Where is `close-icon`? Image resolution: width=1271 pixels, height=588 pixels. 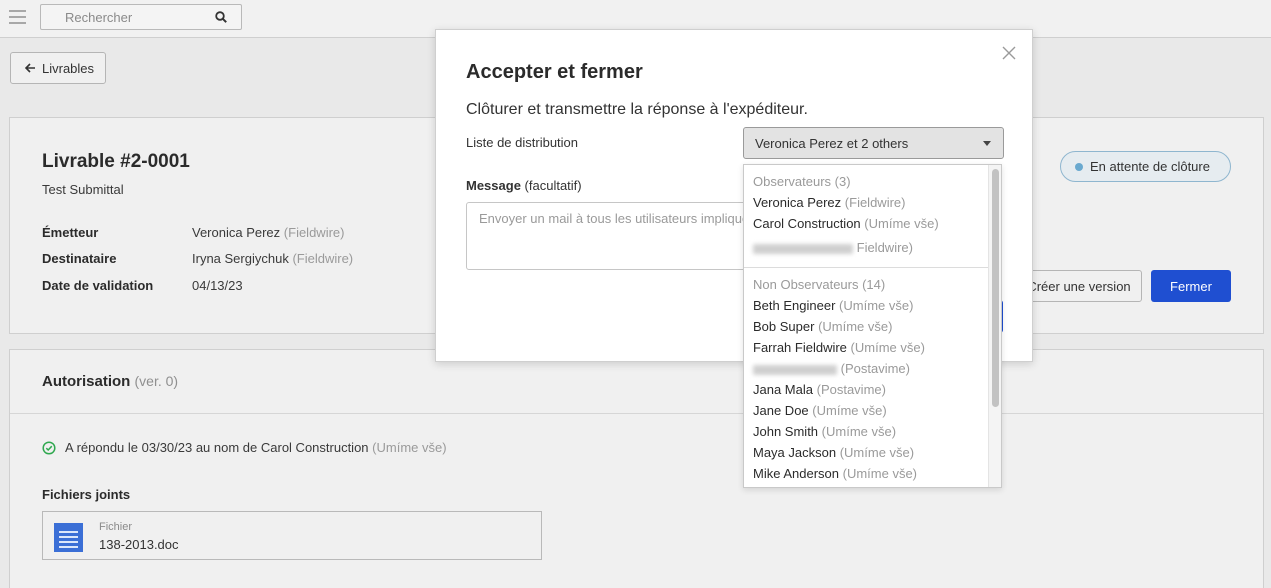 close-icon is located at coordinates (1009, 53).